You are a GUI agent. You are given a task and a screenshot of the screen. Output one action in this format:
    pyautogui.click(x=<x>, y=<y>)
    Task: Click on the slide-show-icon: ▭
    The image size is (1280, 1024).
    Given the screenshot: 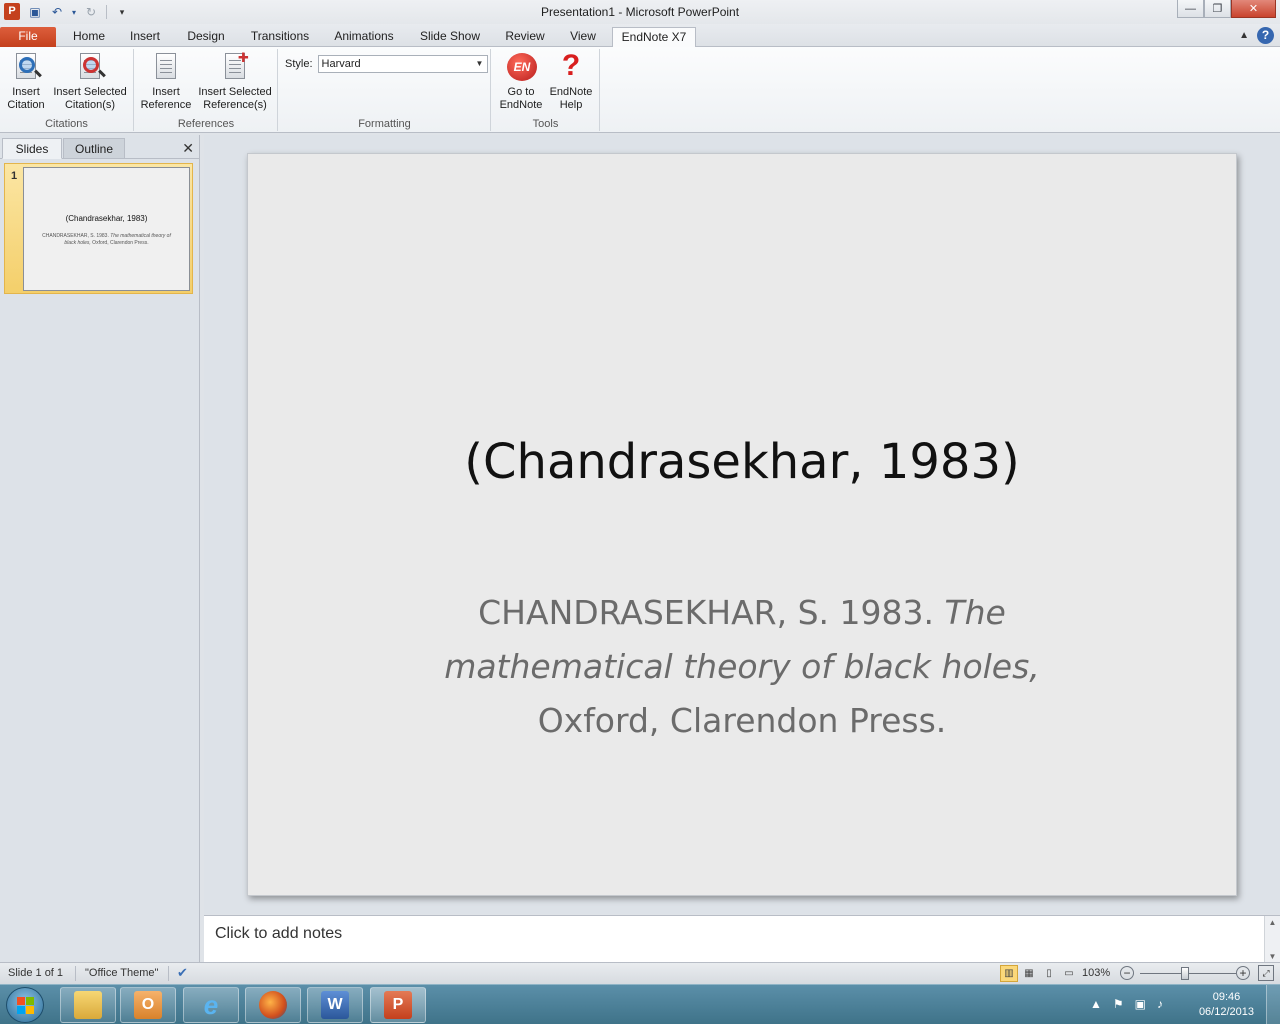 What is the action you would take?
    pyautogui.click(x=1069, y=973)
    